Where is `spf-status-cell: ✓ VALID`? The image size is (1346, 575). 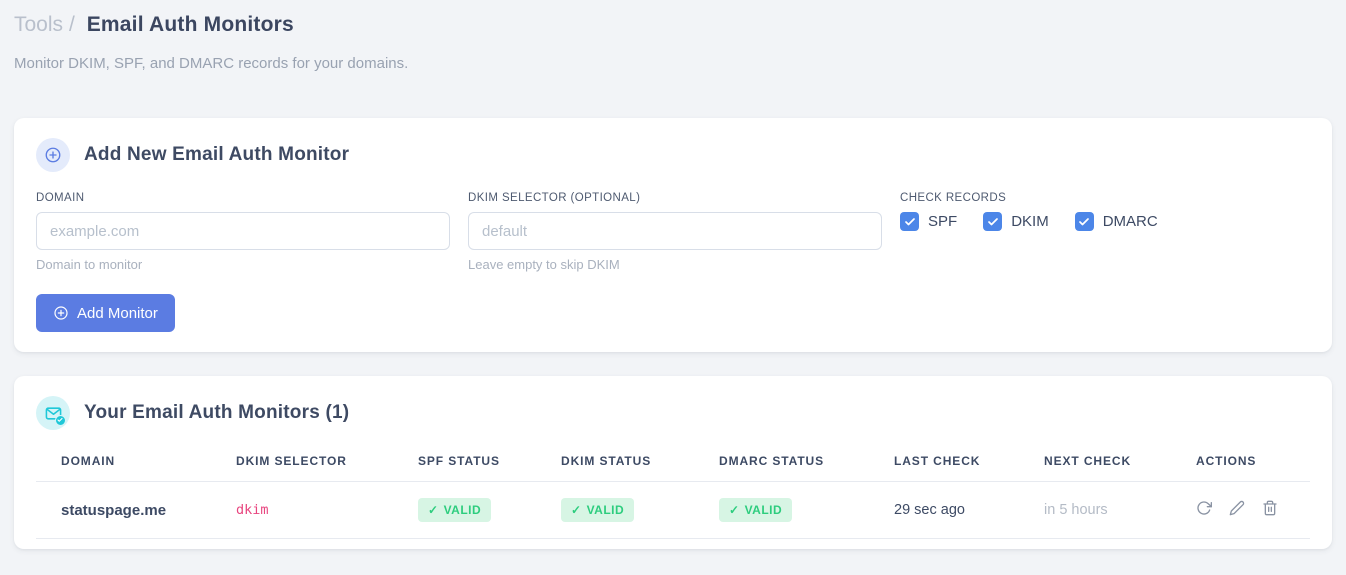 spf-status-cell: ✓ VALID is located at coordinates (464, 510).